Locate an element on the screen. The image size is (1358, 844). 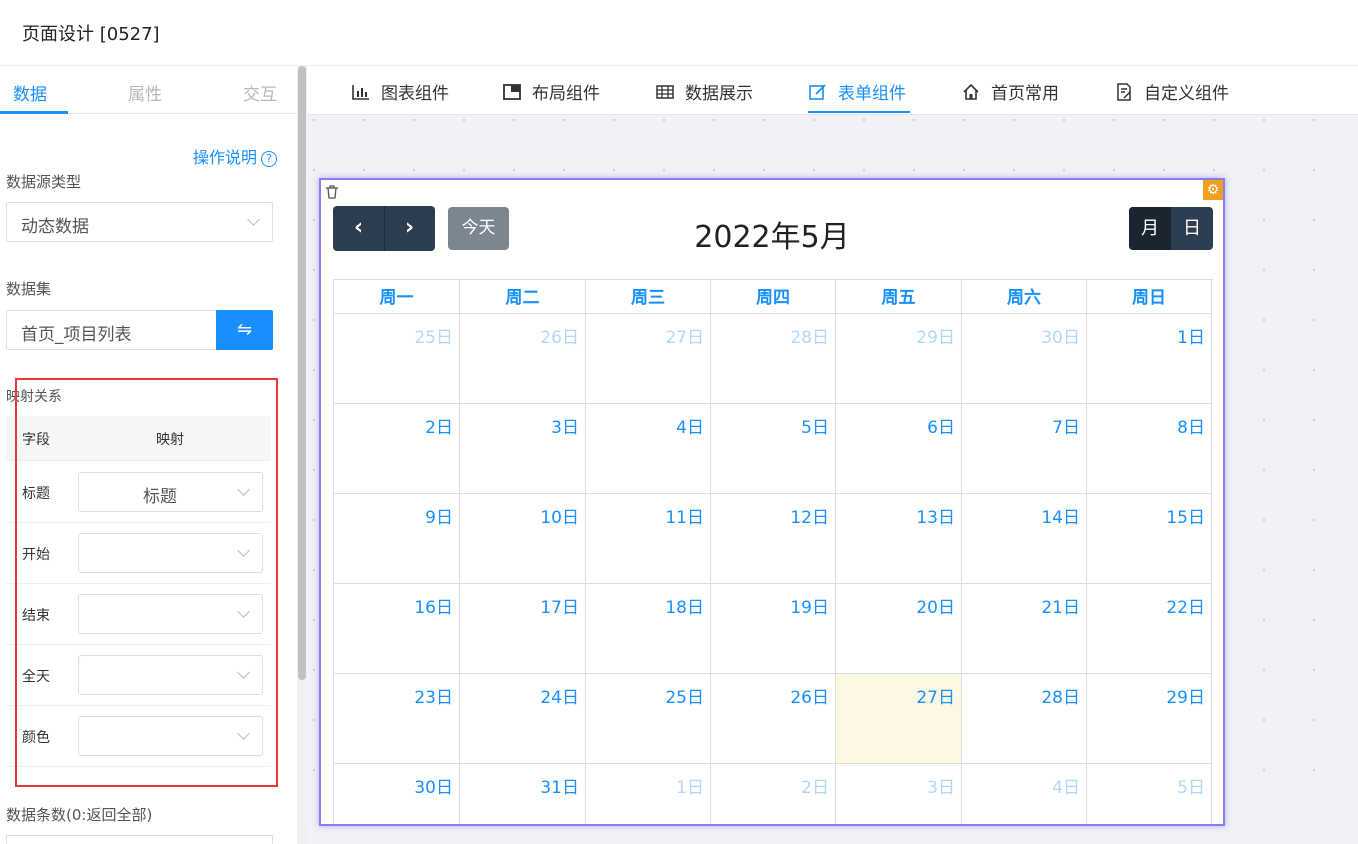
calendar-day: 10日 is located at coordinates (523, 539).